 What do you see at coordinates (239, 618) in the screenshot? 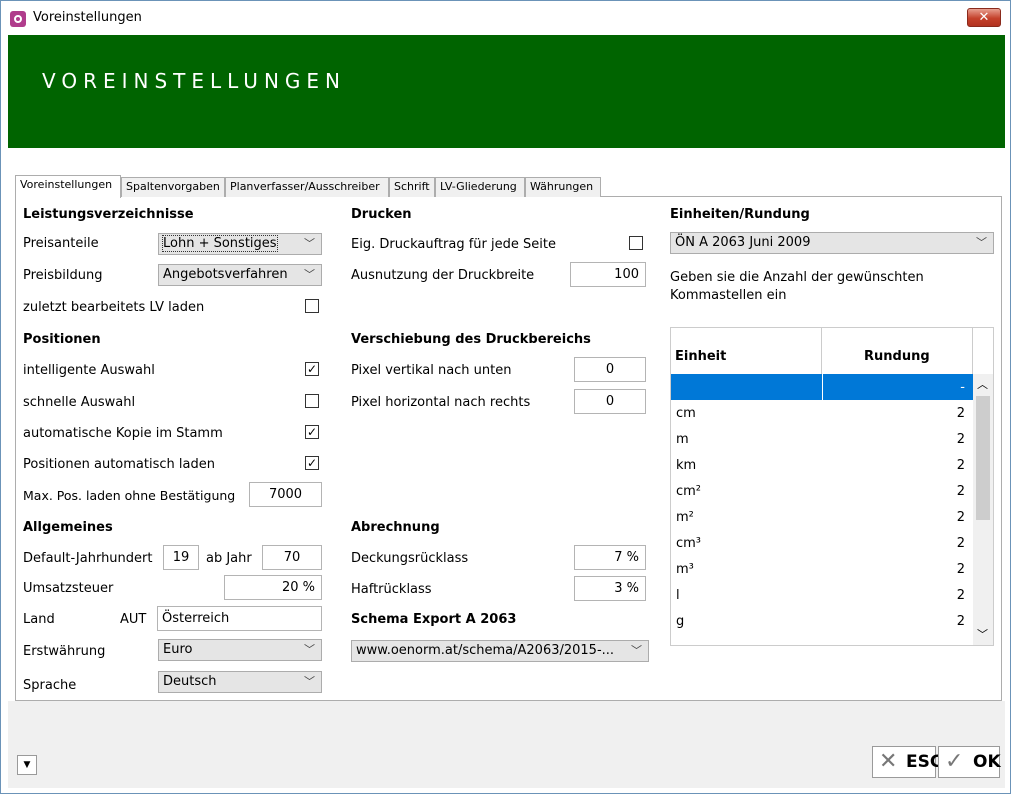
I see `land-input: Österreich` at bounding box center [239, 618].